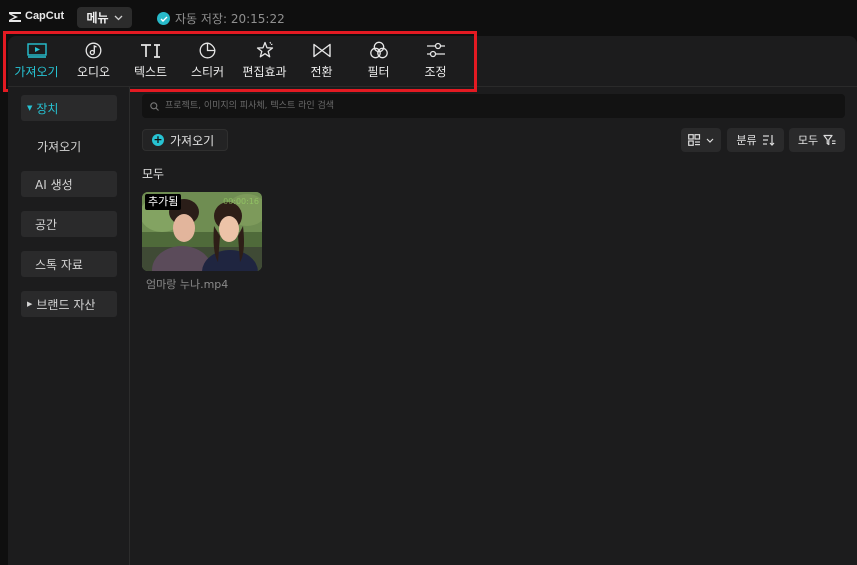 The width and height of the screenshot is (857, 565). I want to click on plus-icon: +, so click(158, 139).